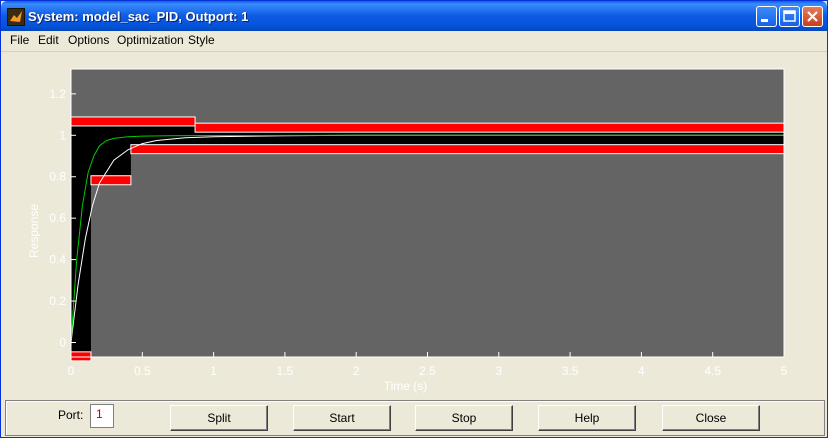 This screenshot has height=438, width=828. Describe the element at coordinates (498, 371) in the screenshot. I see `x-tick-label-6: 3` at that location.